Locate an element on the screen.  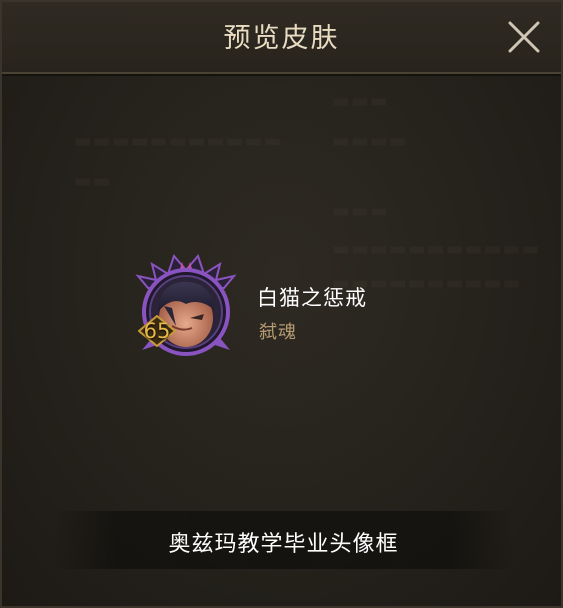
dialog-header: 预览皮肤 is located at coordinates (281, 38).